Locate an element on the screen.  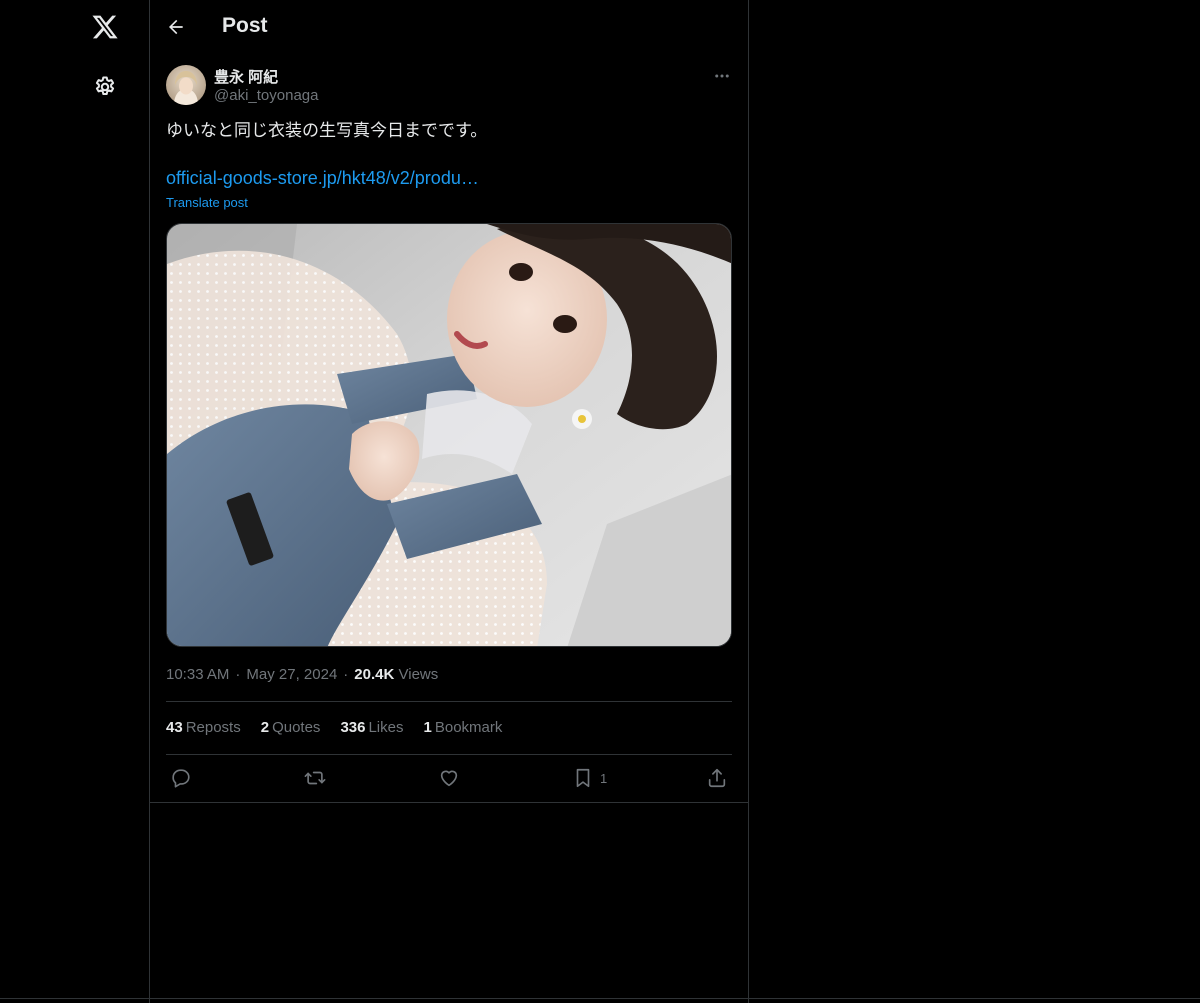
heart-icon is located at coordinates (449, 778).